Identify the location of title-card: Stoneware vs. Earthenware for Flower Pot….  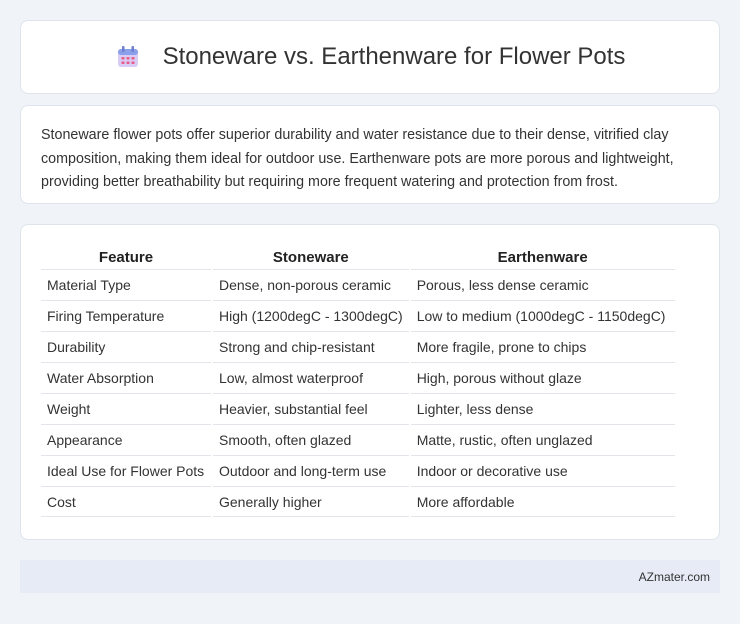
(370, 57).